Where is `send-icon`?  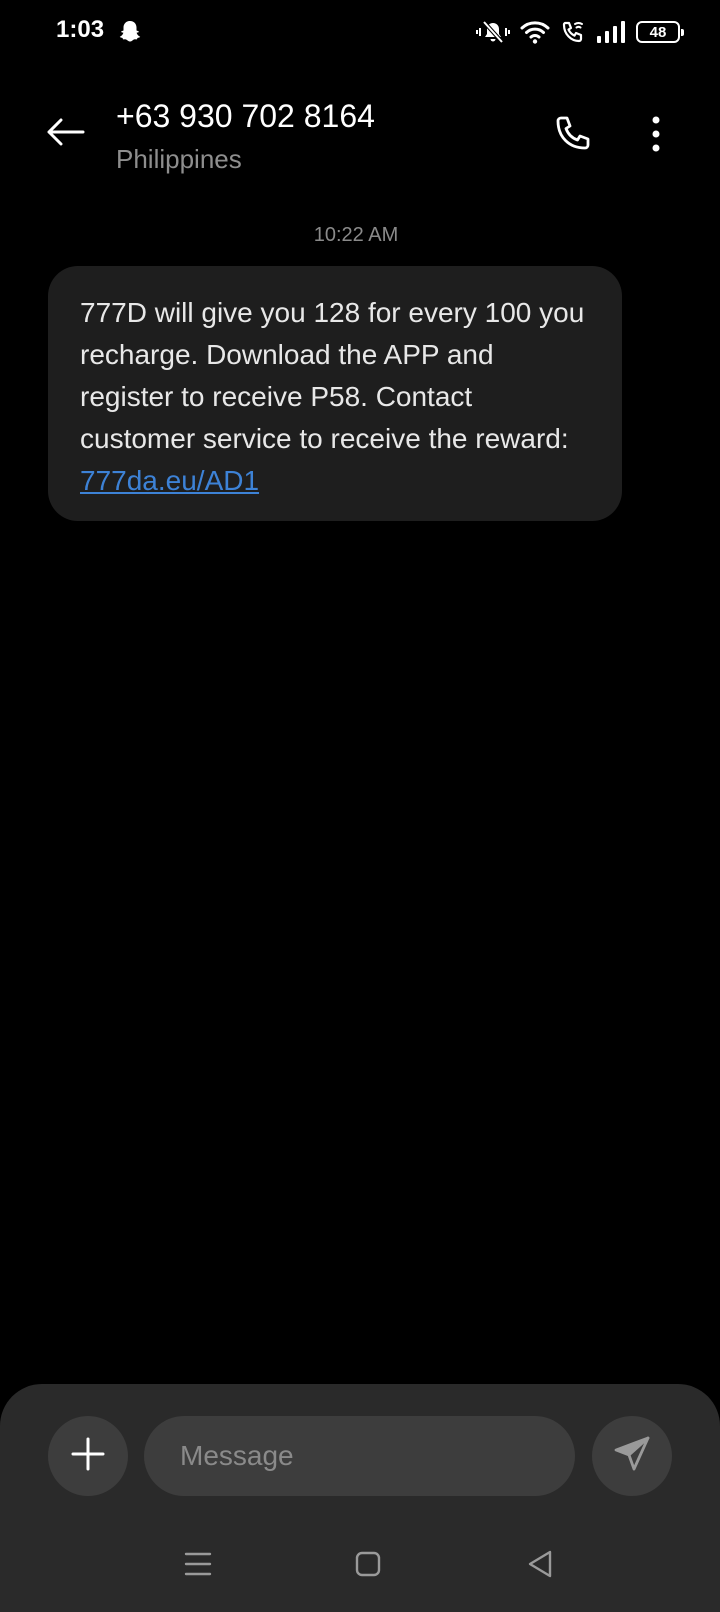
send-icon is located at coordinates (632, 1456).